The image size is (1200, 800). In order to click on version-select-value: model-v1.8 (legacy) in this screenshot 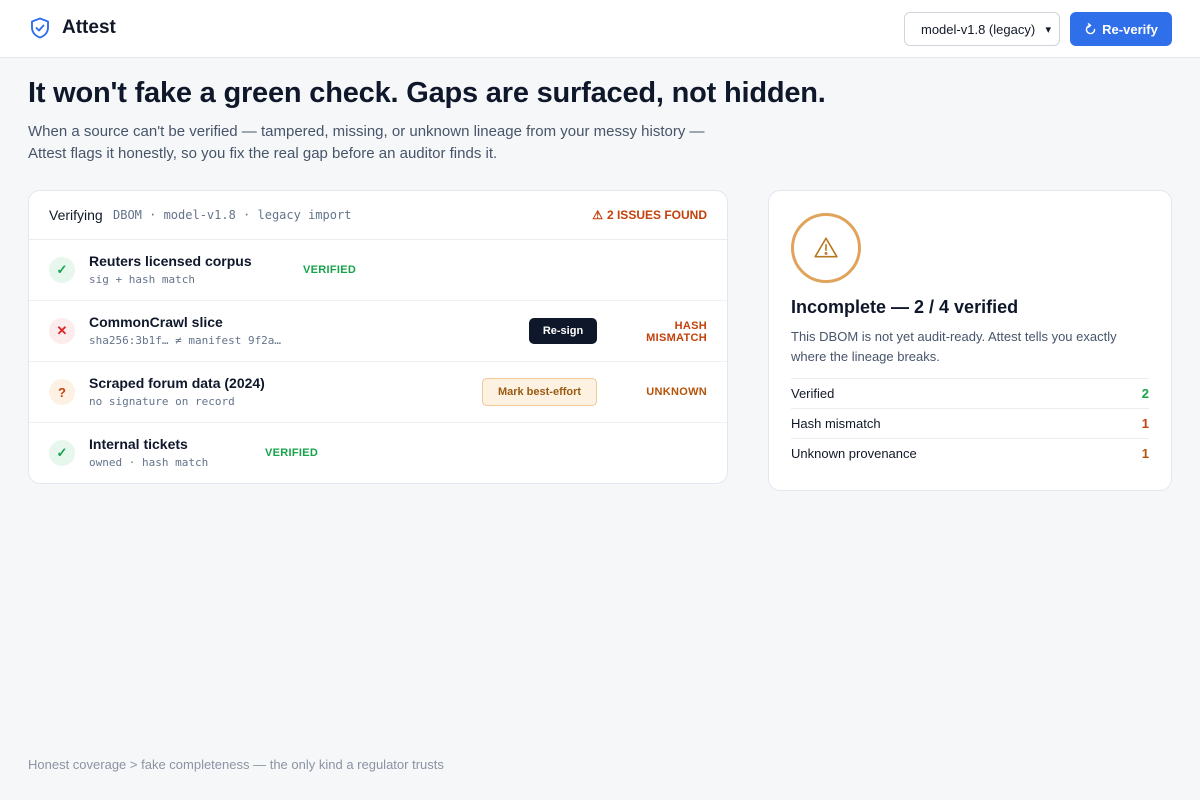, I will do `click(978, 29)`.